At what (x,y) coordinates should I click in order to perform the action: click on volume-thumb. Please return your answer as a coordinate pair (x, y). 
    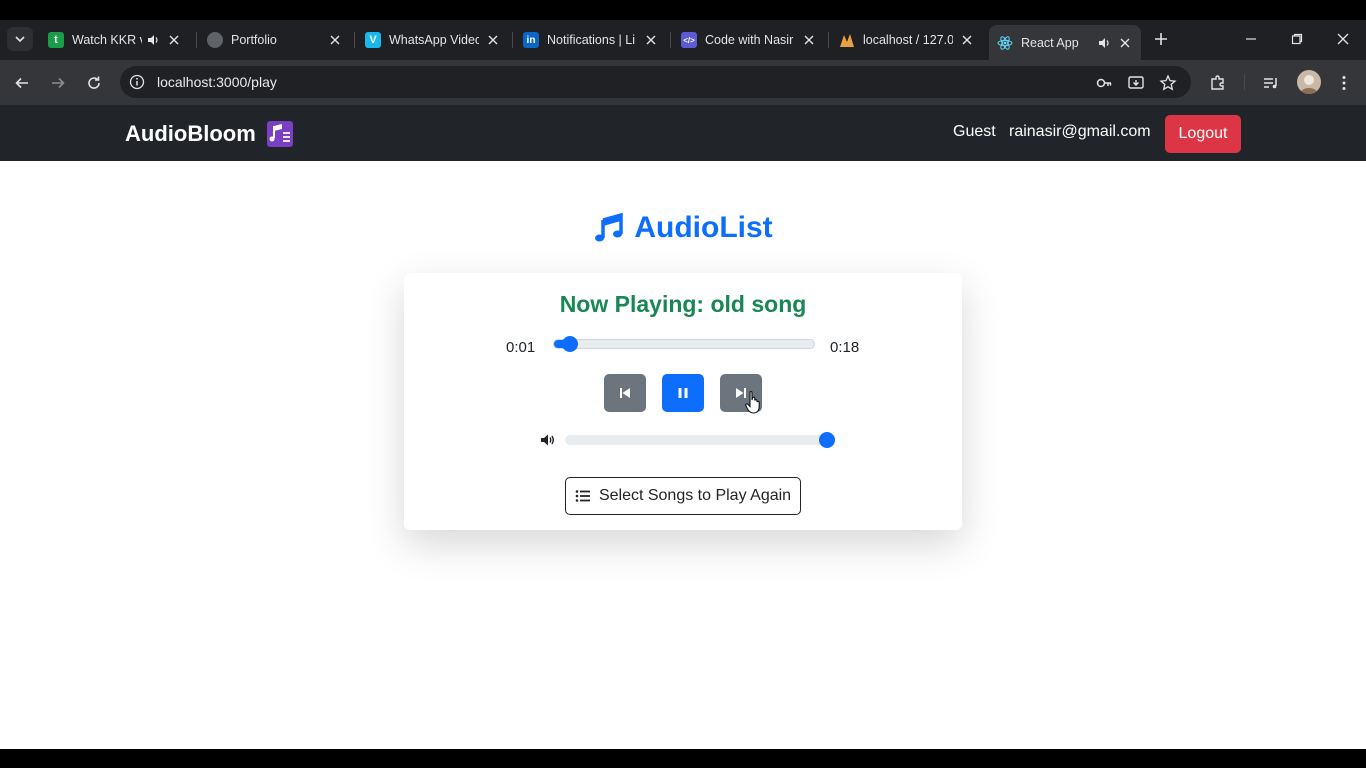
    Looking at the image, I should click on (827, 440).